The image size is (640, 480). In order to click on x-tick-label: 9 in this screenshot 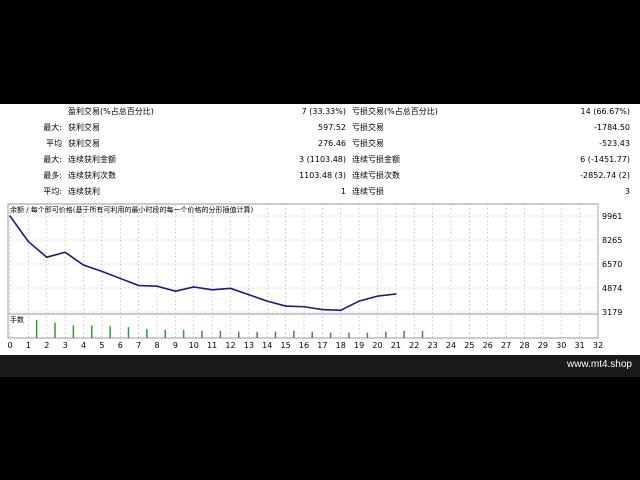, I will do `click(175, 345)`.